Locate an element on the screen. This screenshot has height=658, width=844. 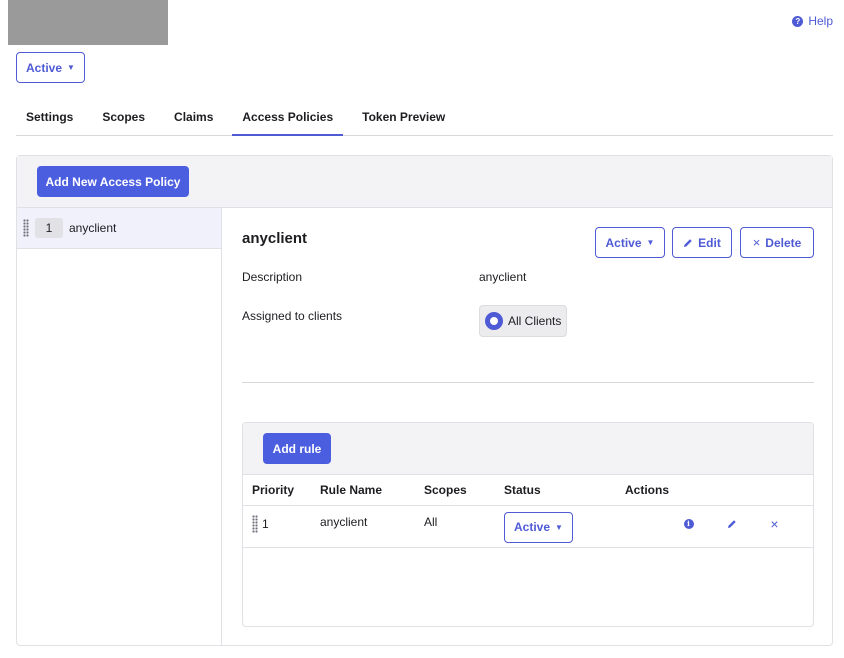
delete-label: Delete is located at coordinates (783, 242).